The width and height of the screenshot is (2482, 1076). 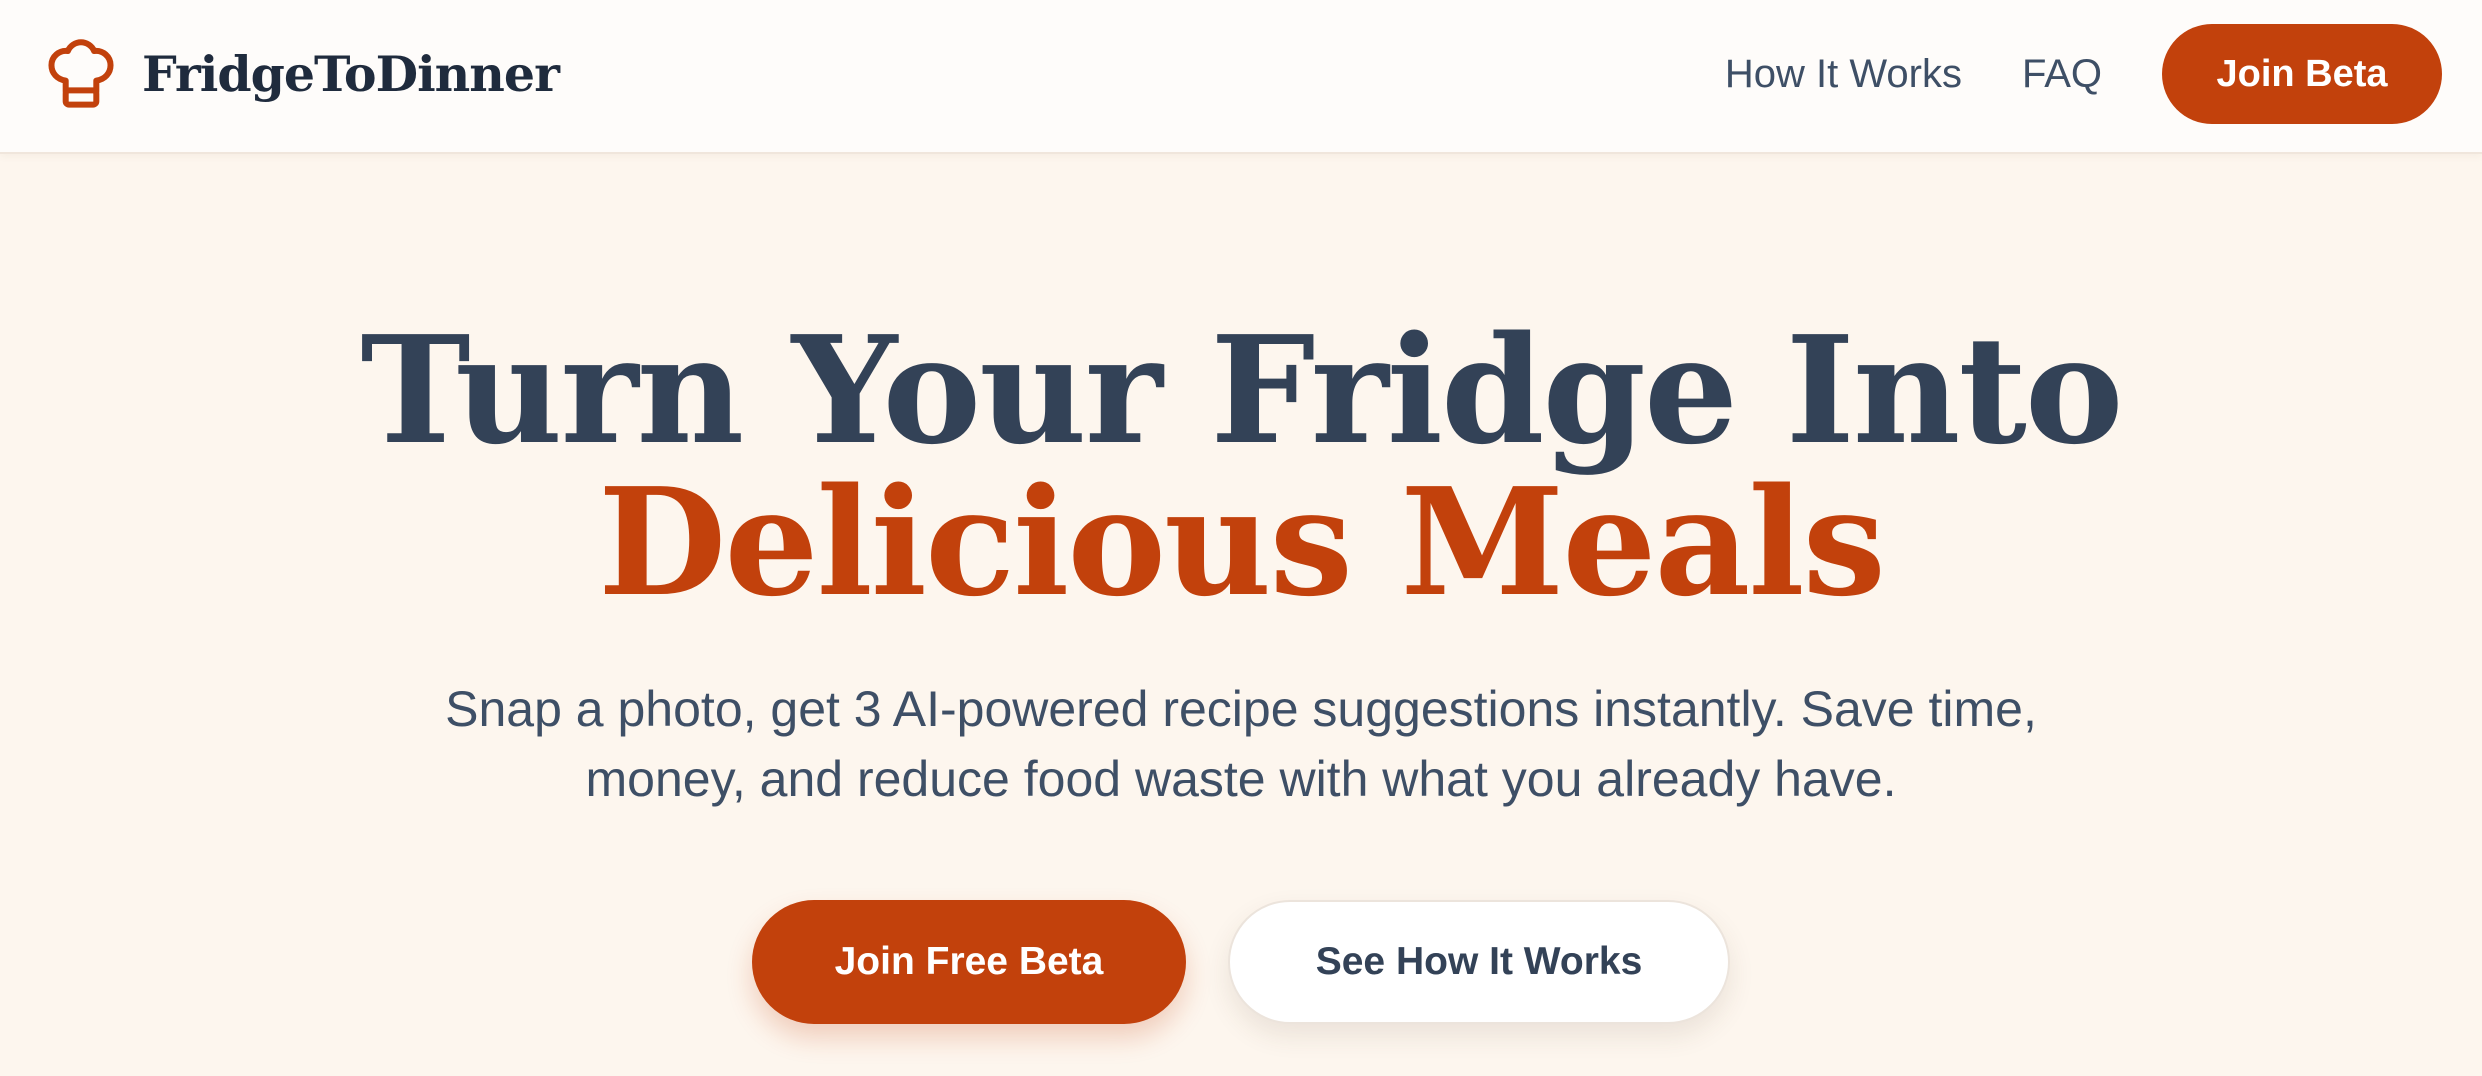 I want to click on hero-actions: Join Free Beta See How It Works, so click(x=1241, y=962).